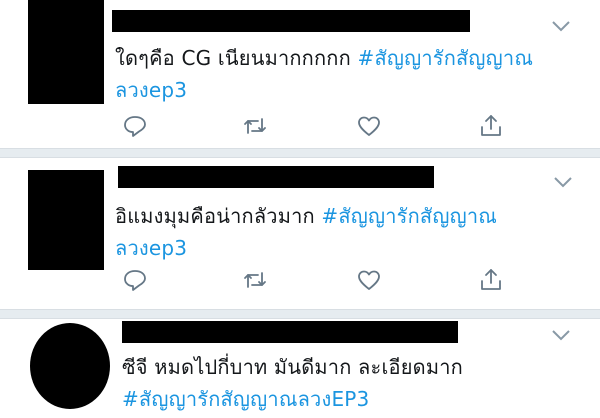 The height and width of the screenshot is (418, 600). What do you see at coordinates (233, 58) in the screenshot?
I see `tweet-body: ใดๆคือ CG เนียนมากกกกก` at bounding box center [233, 58].